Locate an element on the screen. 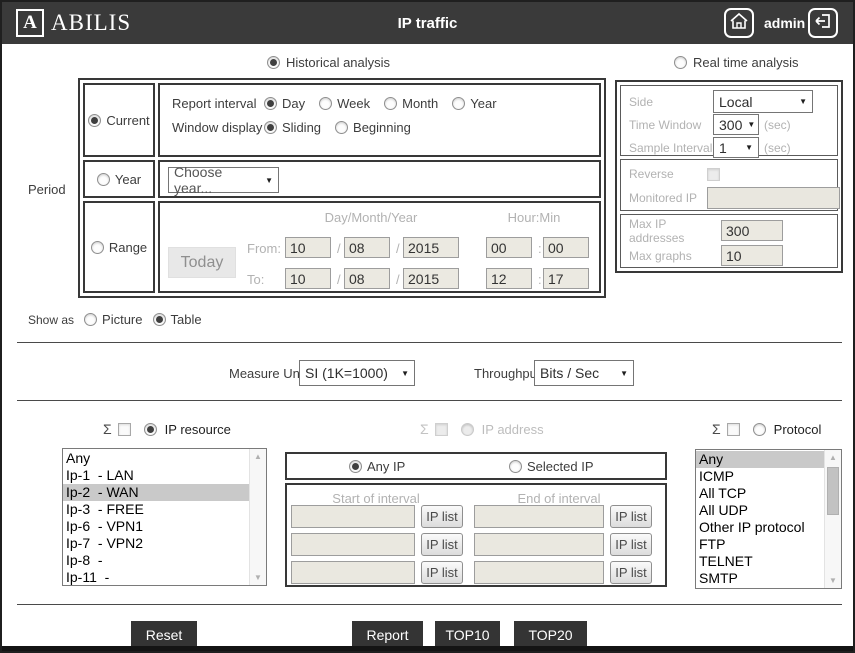  window-sliding-radio is located at coordinates (270, 127).